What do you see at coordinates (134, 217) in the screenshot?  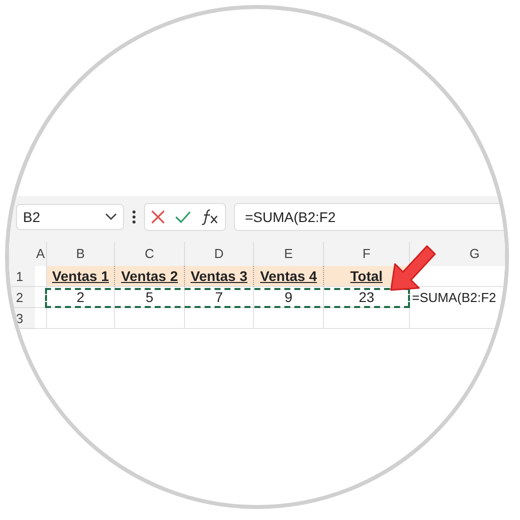 I see `grip-icon` at bounding box center [134, 217].